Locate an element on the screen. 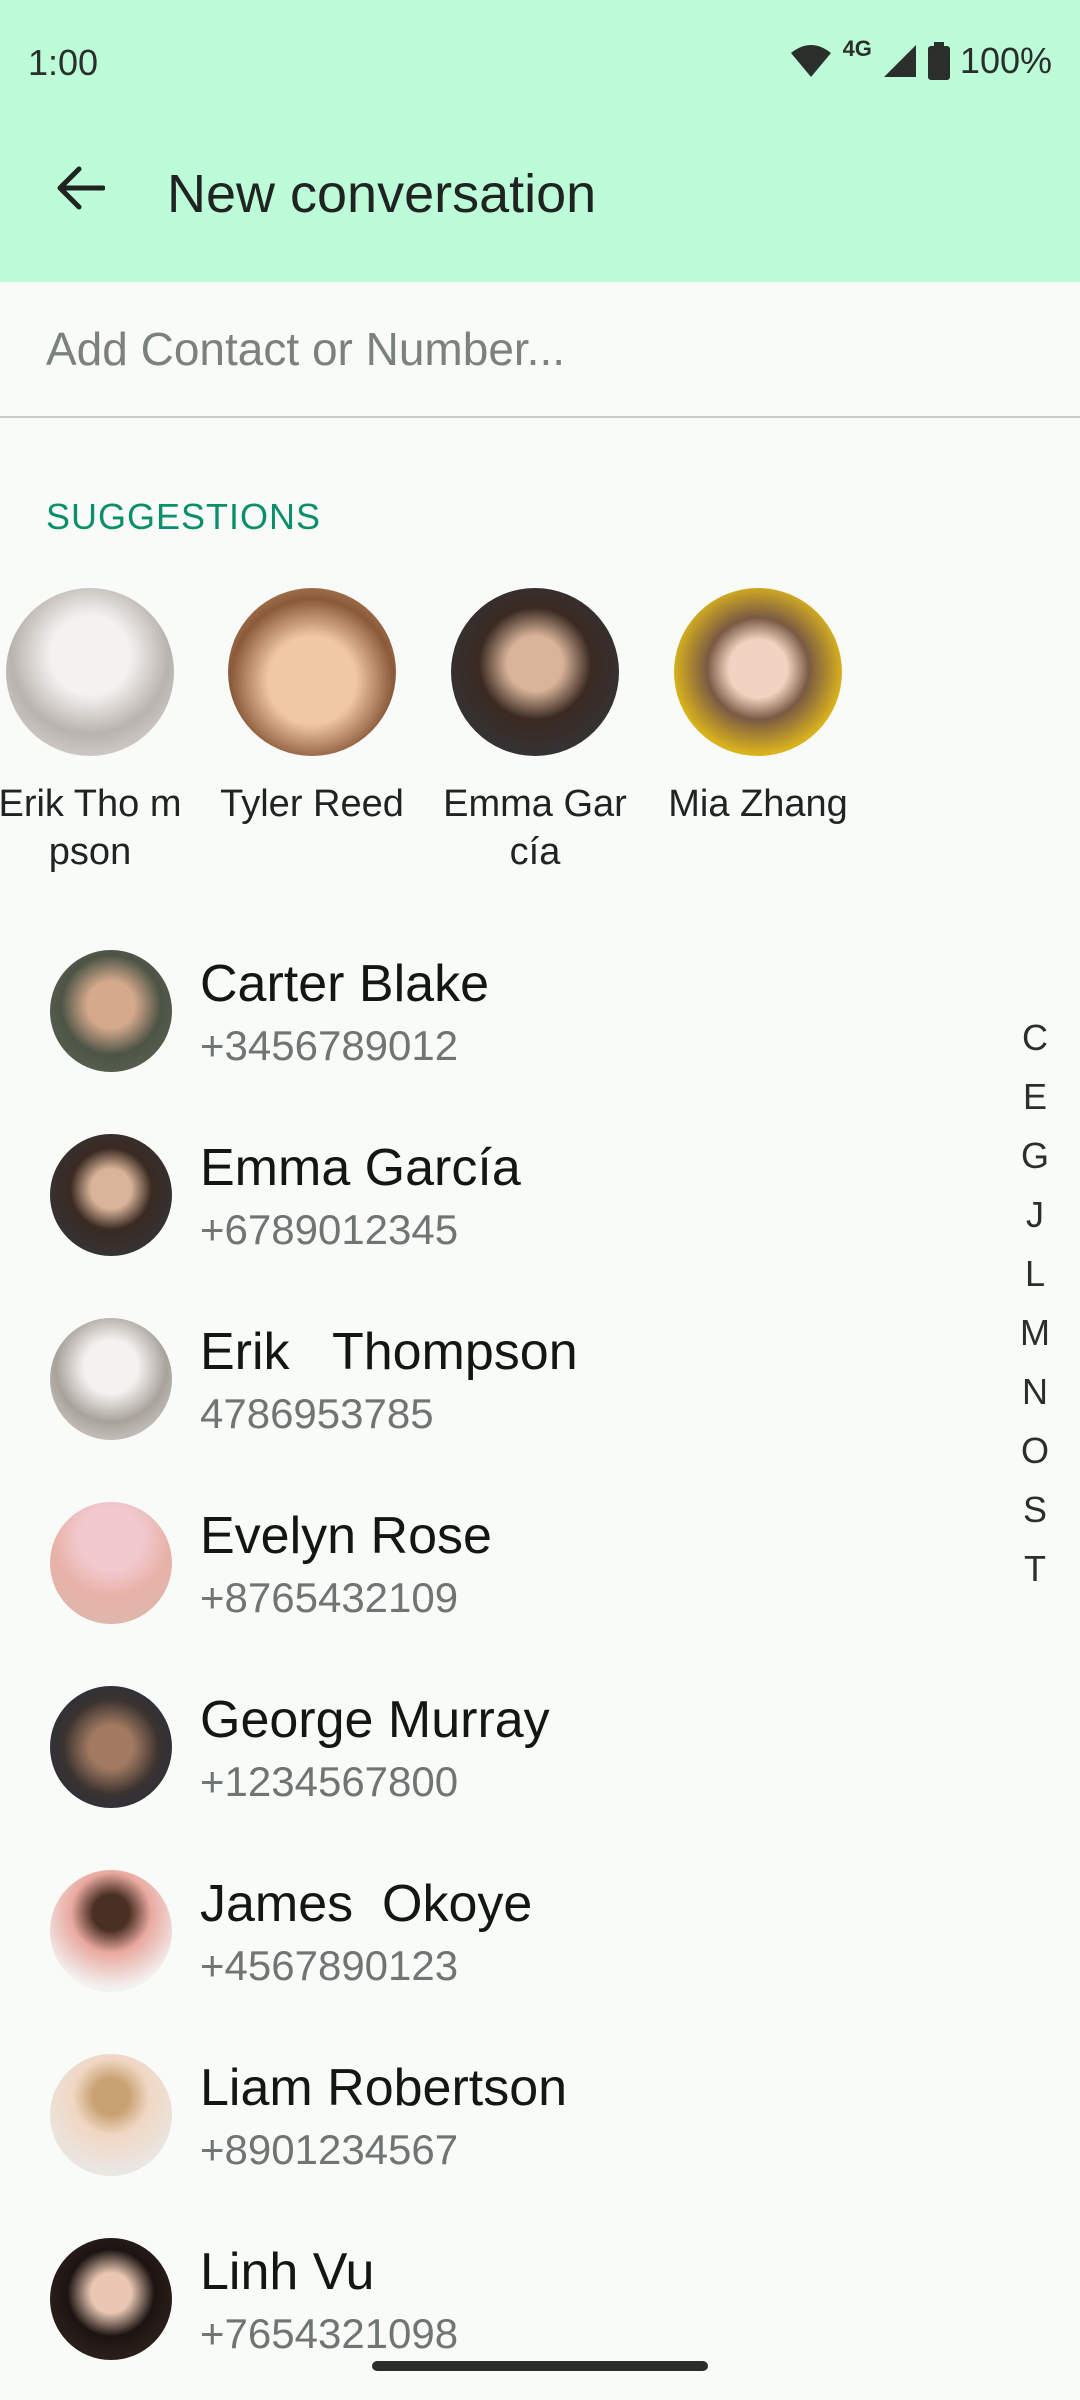 The image size is (1080, 2400). contact-phone: 4786953785 is located at coordinates (317, 1413).